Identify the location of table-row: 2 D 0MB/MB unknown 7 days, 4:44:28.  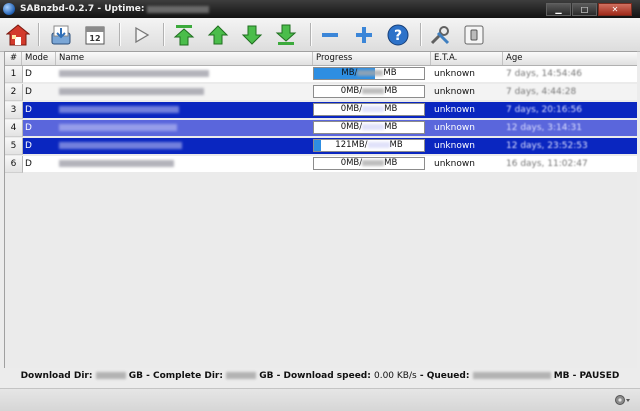
(321, 92).